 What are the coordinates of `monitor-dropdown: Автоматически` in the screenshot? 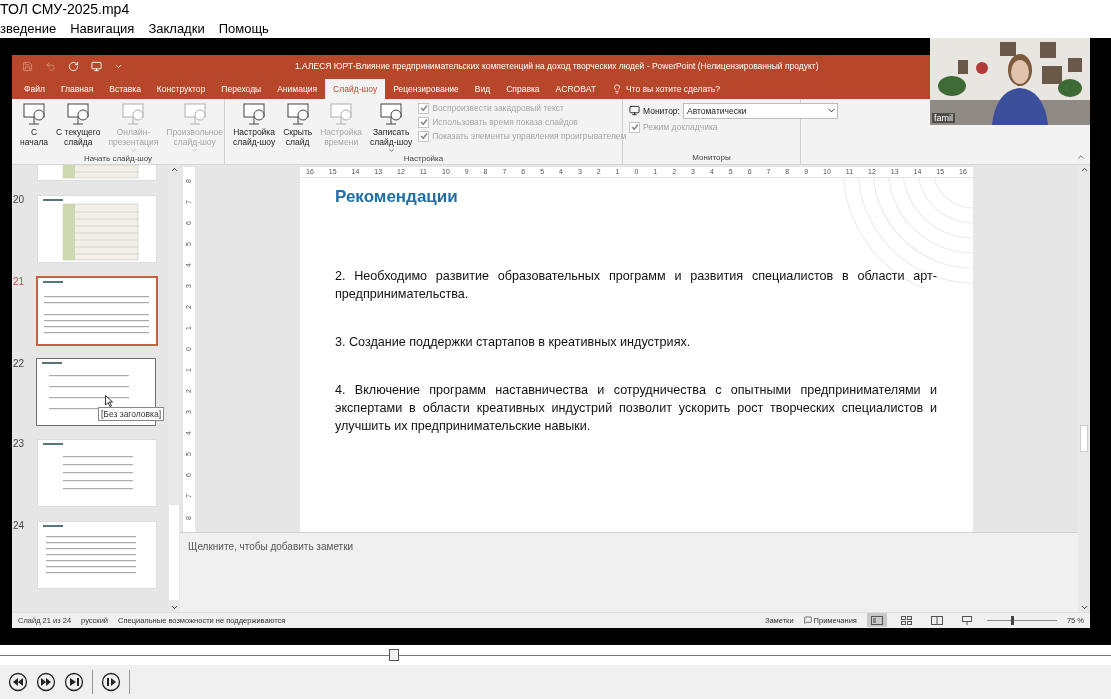 It's located at (760, 110).